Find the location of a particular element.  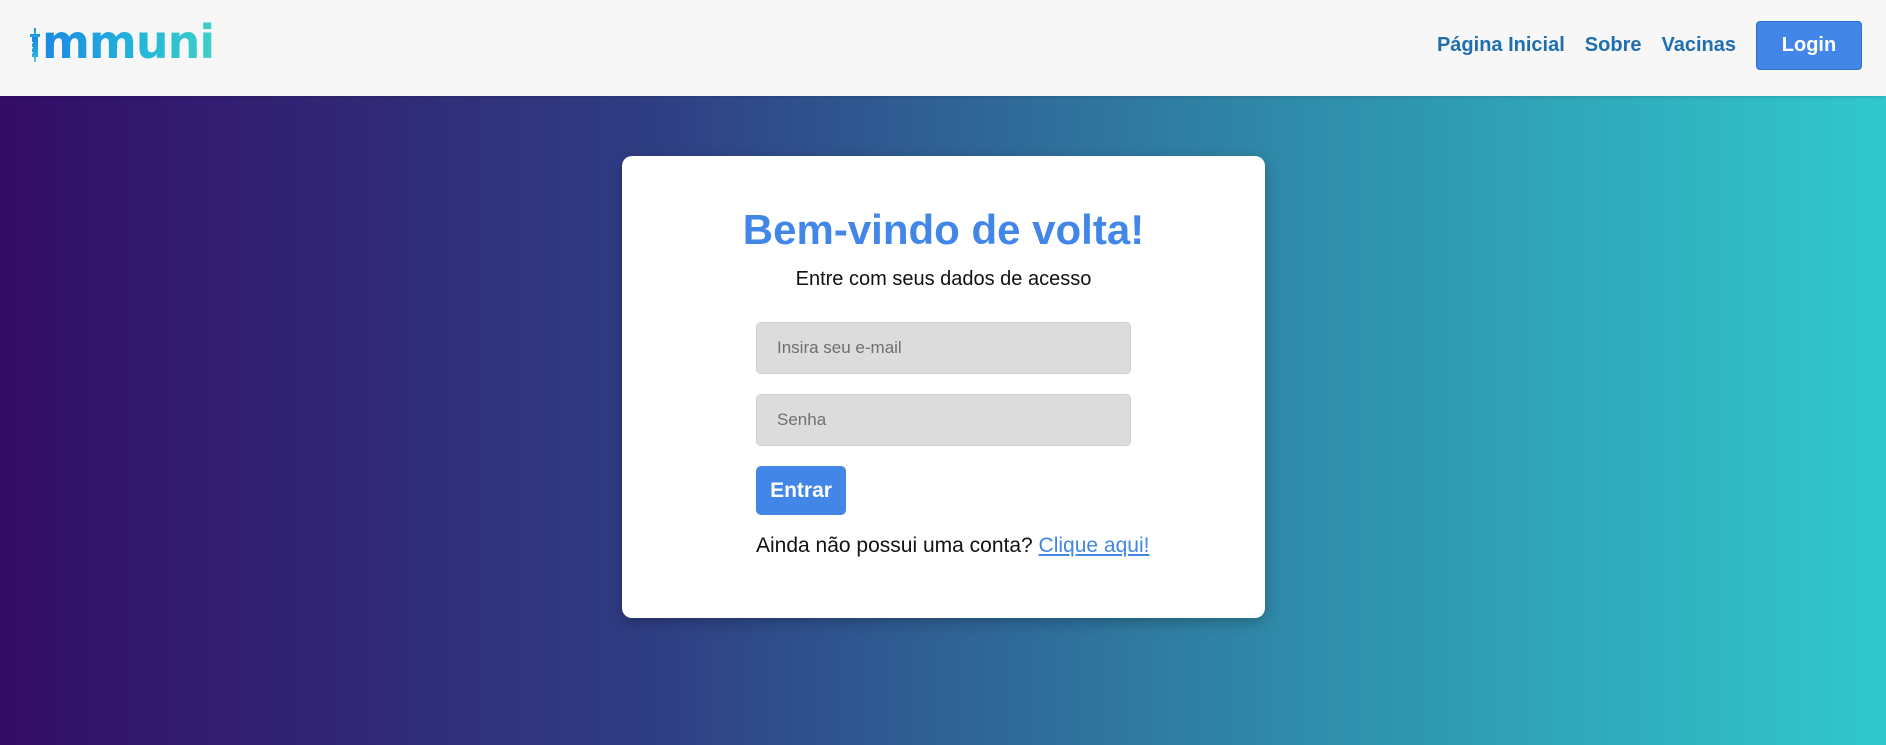

syringe-icon is located at coordinates (35, 45).